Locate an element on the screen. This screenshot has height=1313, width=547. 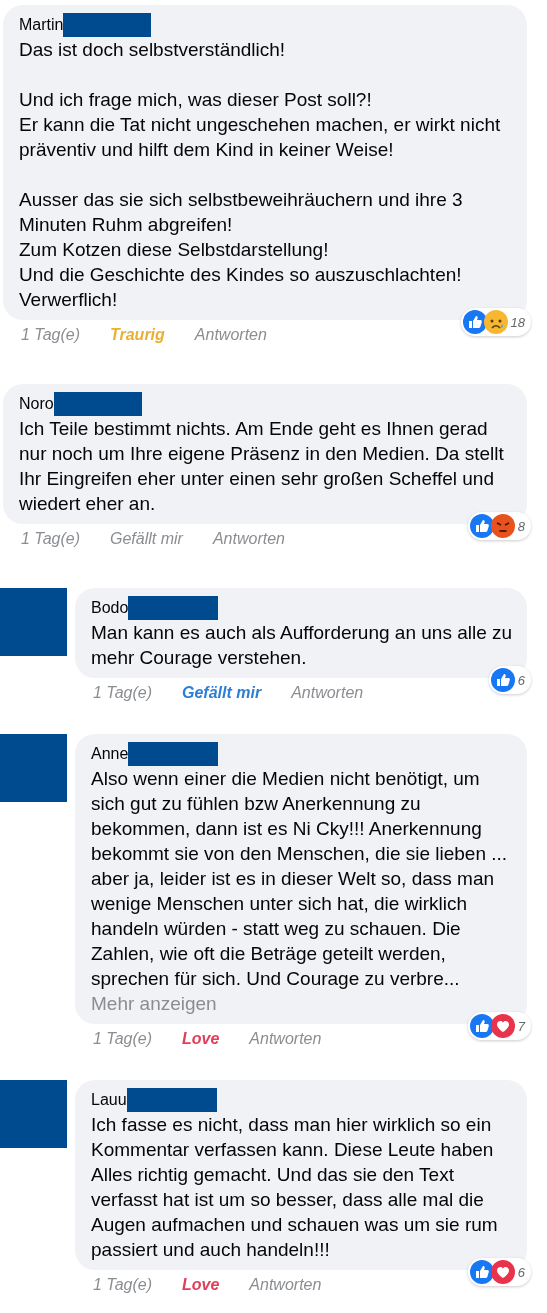
reaction-summary: 8 is located at coordinates (499, 526).